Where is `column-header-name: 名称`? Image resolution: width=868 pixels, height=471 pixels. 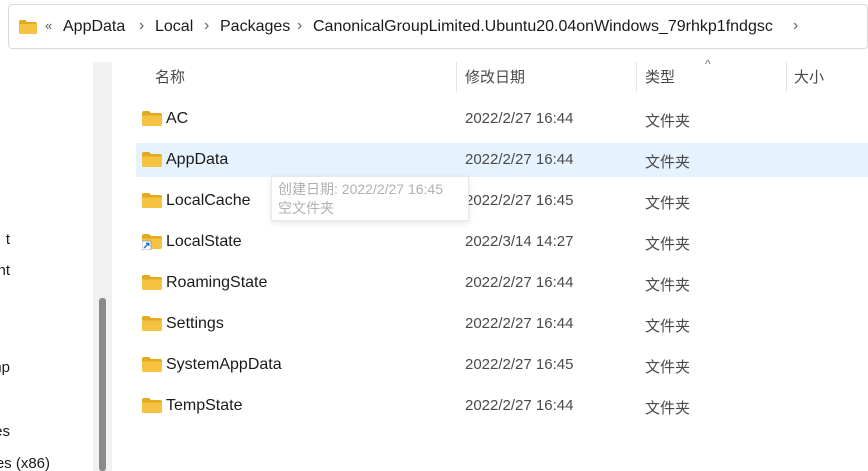
column-header-name: 名称 is located at coordinates (170, 77).